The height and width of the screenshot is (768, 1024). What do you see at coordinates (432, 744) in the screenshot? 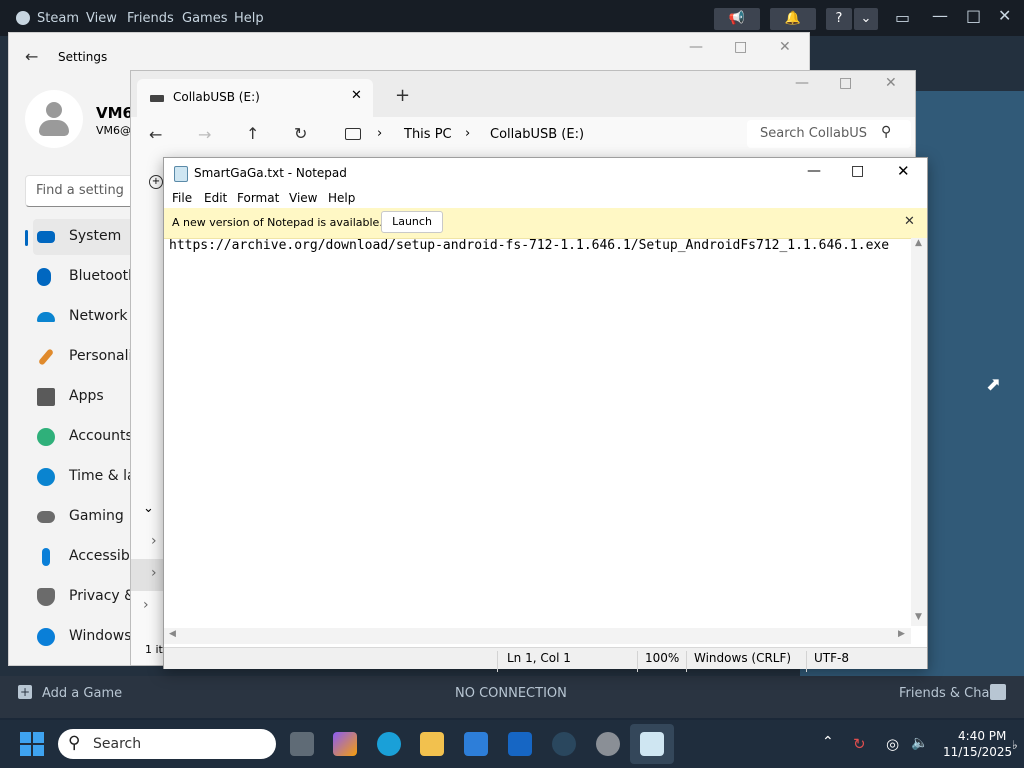
I see `file-explorer-icon` at bounding box center [432, 744].